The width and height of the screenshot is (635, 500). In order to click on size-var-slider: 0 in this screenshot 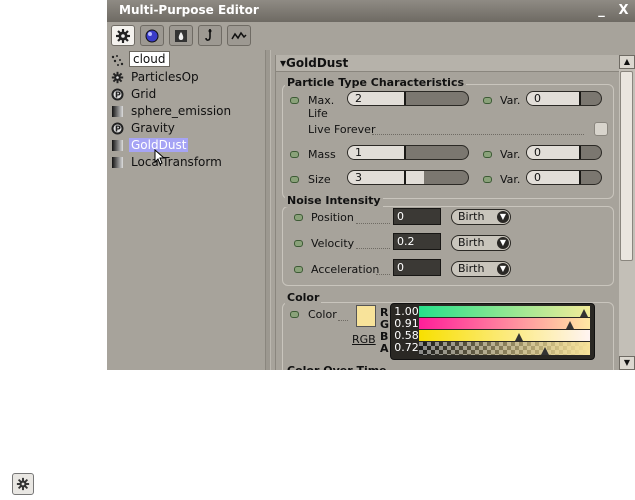, I will do `click(564, 177)`.